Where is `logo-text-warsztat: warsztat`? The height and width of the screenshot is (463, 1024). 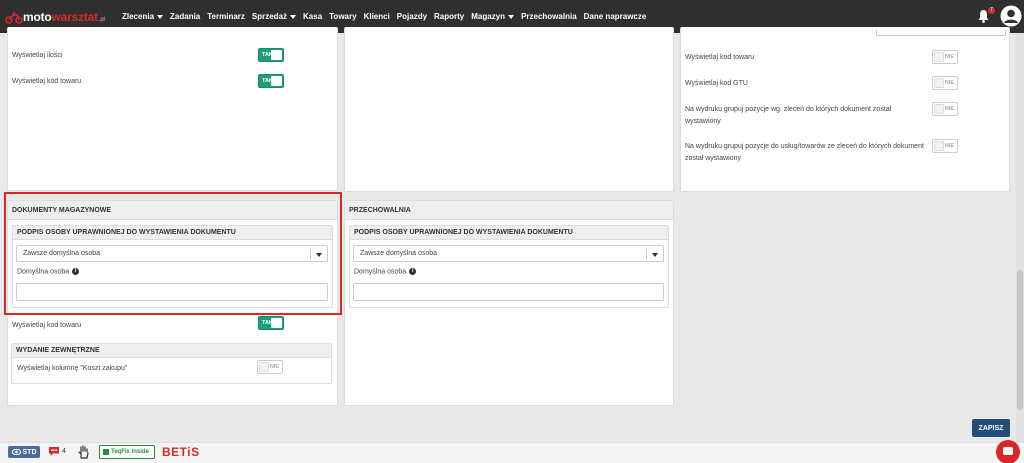 logo-text-warsztat: warsztat is located at coordinates (75, 17).